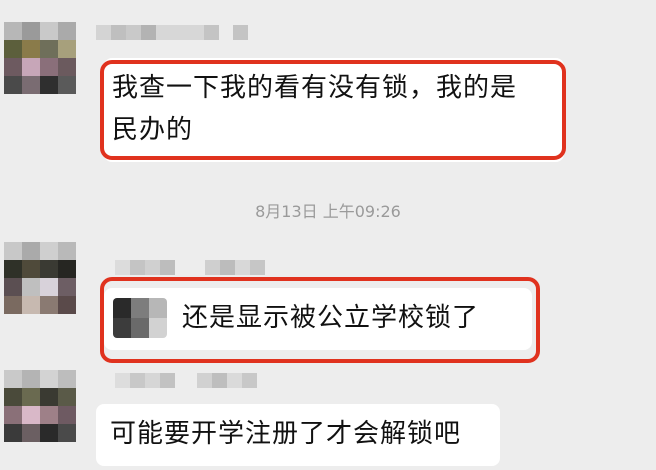 This screenshot has height=470, width=656. What do you see at coordinates (286, 434) in the screenshot?
I see `message-text: 可能要开学注册了才会解锁吧` at bounding box center [286, 434].